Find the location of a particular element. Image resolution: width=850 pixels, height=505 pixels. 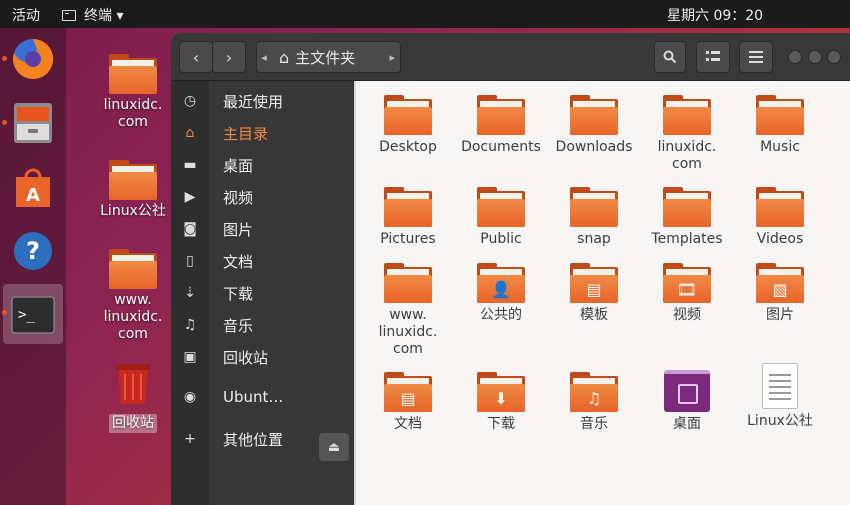

file-item-pictures: Pictures is located at coordinates (408, 216).